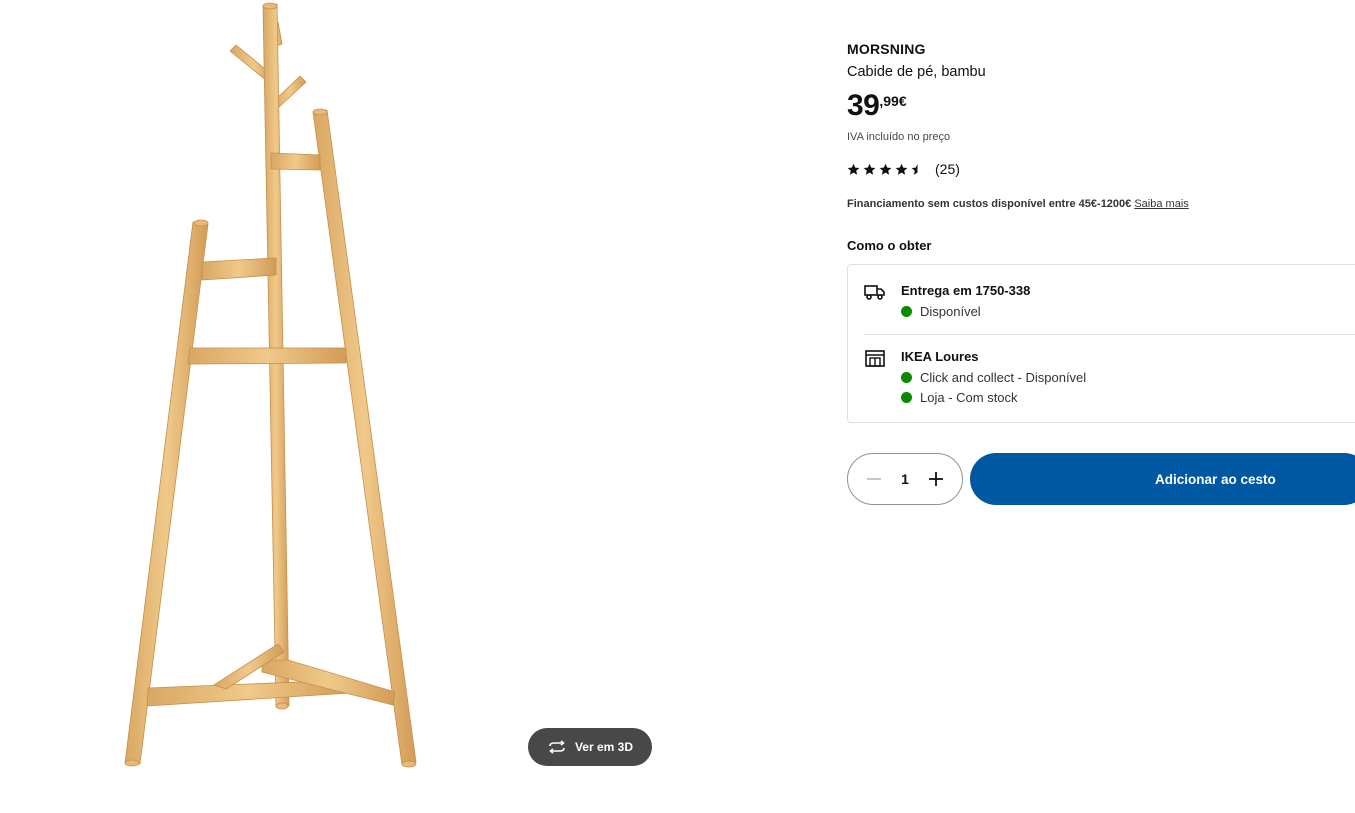 The width and height of the screenshot is (1355, 813). Describe the element at coordinates (875, 358) in the screenshot. I see `store-icon` at that location.